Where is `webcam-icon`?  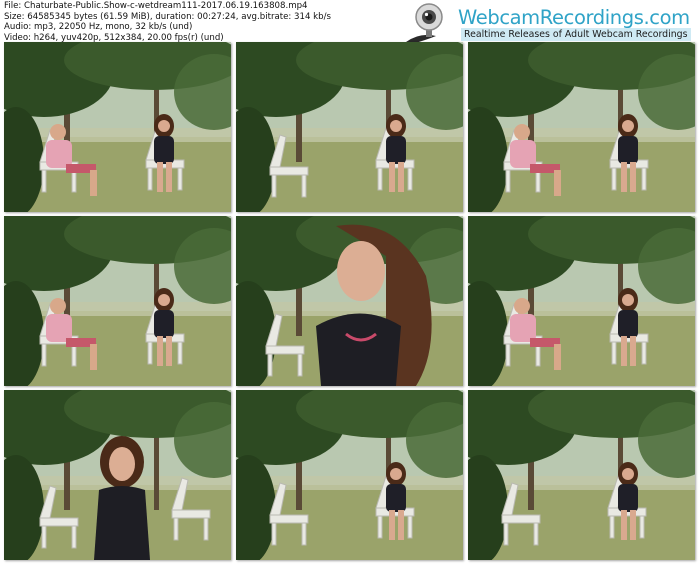 webcam-icon is located at coordinates (424, 23).